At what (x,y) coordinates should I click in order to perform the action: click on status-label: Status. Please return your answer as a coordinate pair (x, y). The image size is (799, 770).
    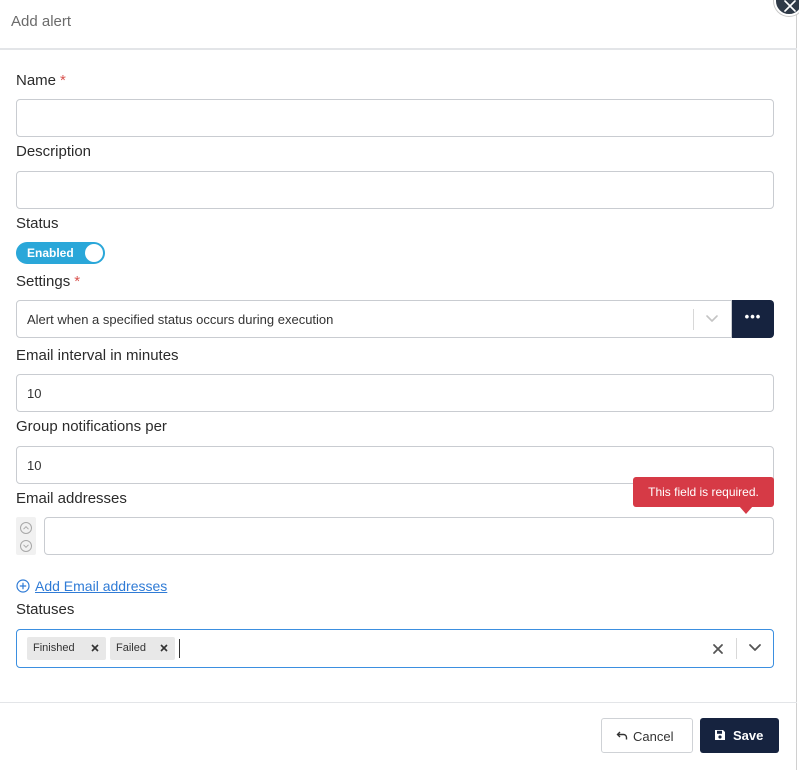
    Looking at the image, I should click on (37, 223).